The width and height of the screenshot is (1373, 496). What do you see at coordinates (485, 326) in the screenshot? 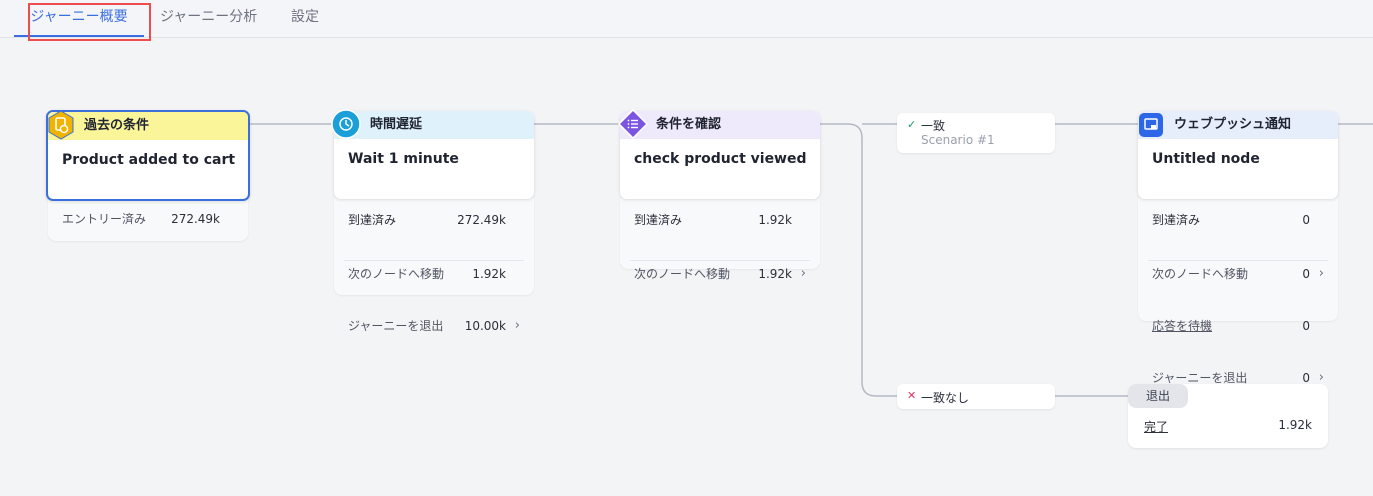
I see `stat-value: 10.00k` at bounding box center [485, 326].